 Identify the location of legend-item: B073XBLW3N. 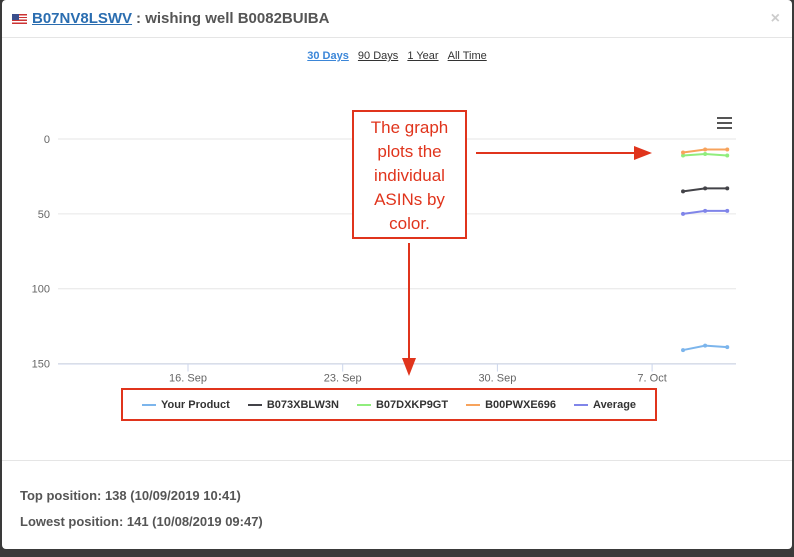
(293, 404).